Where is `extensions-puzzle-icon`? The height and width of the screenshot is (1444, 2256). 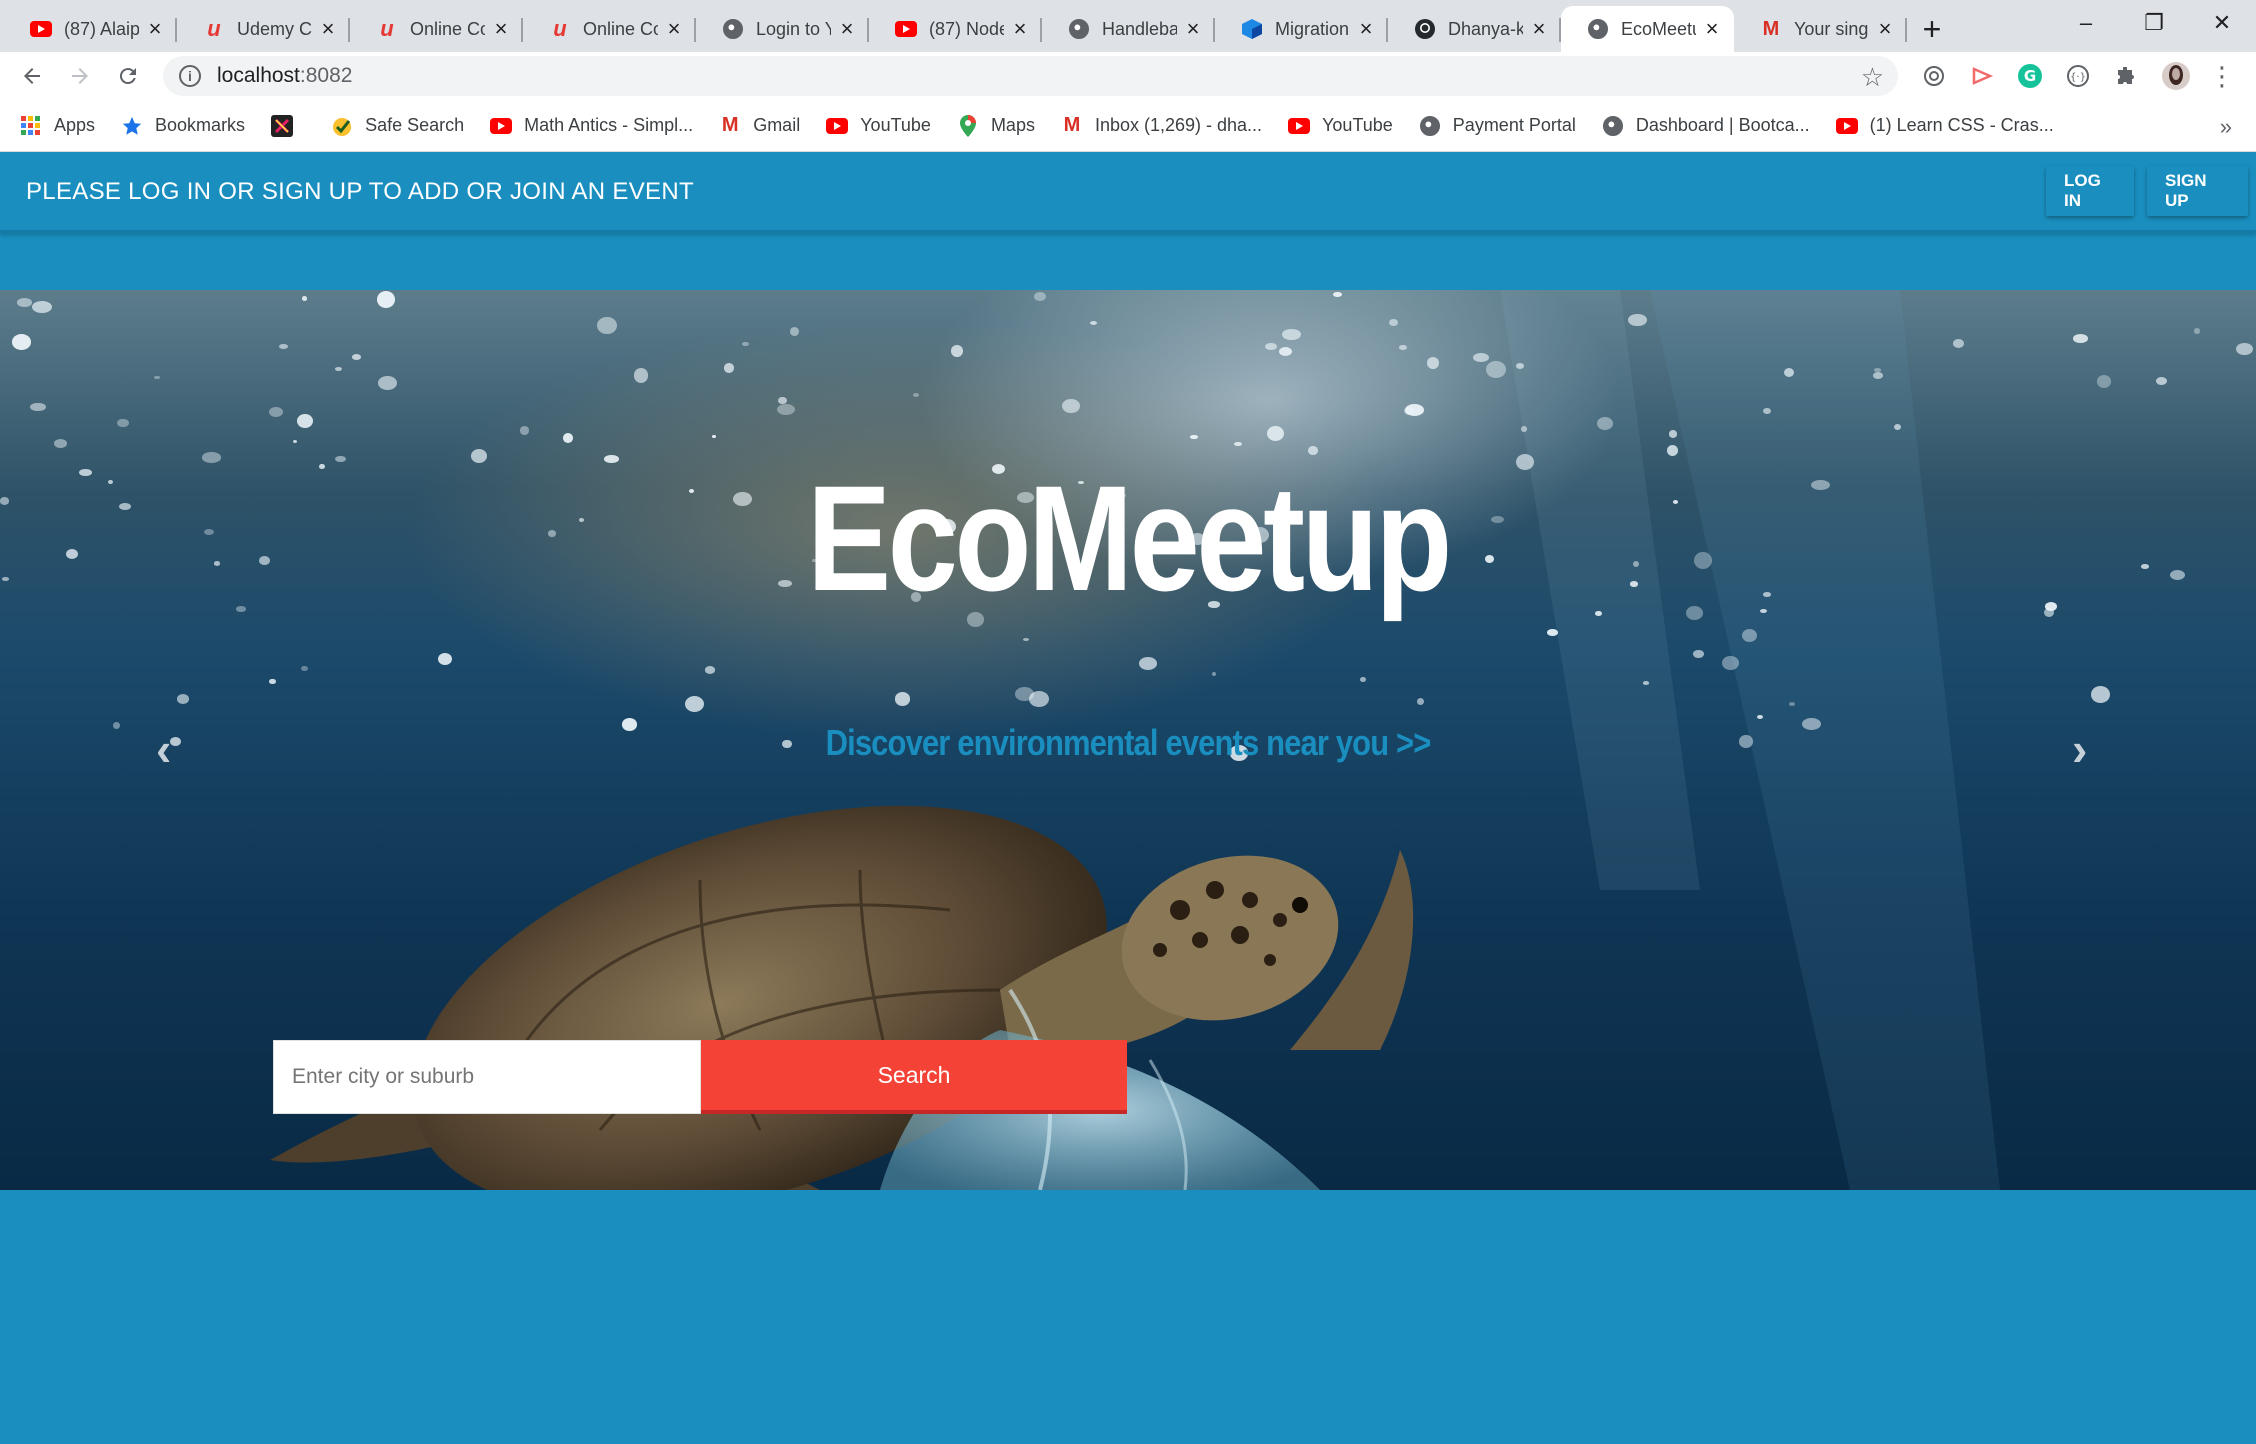
extensions-puzzle-icon is located at coordinates (2126, 76).